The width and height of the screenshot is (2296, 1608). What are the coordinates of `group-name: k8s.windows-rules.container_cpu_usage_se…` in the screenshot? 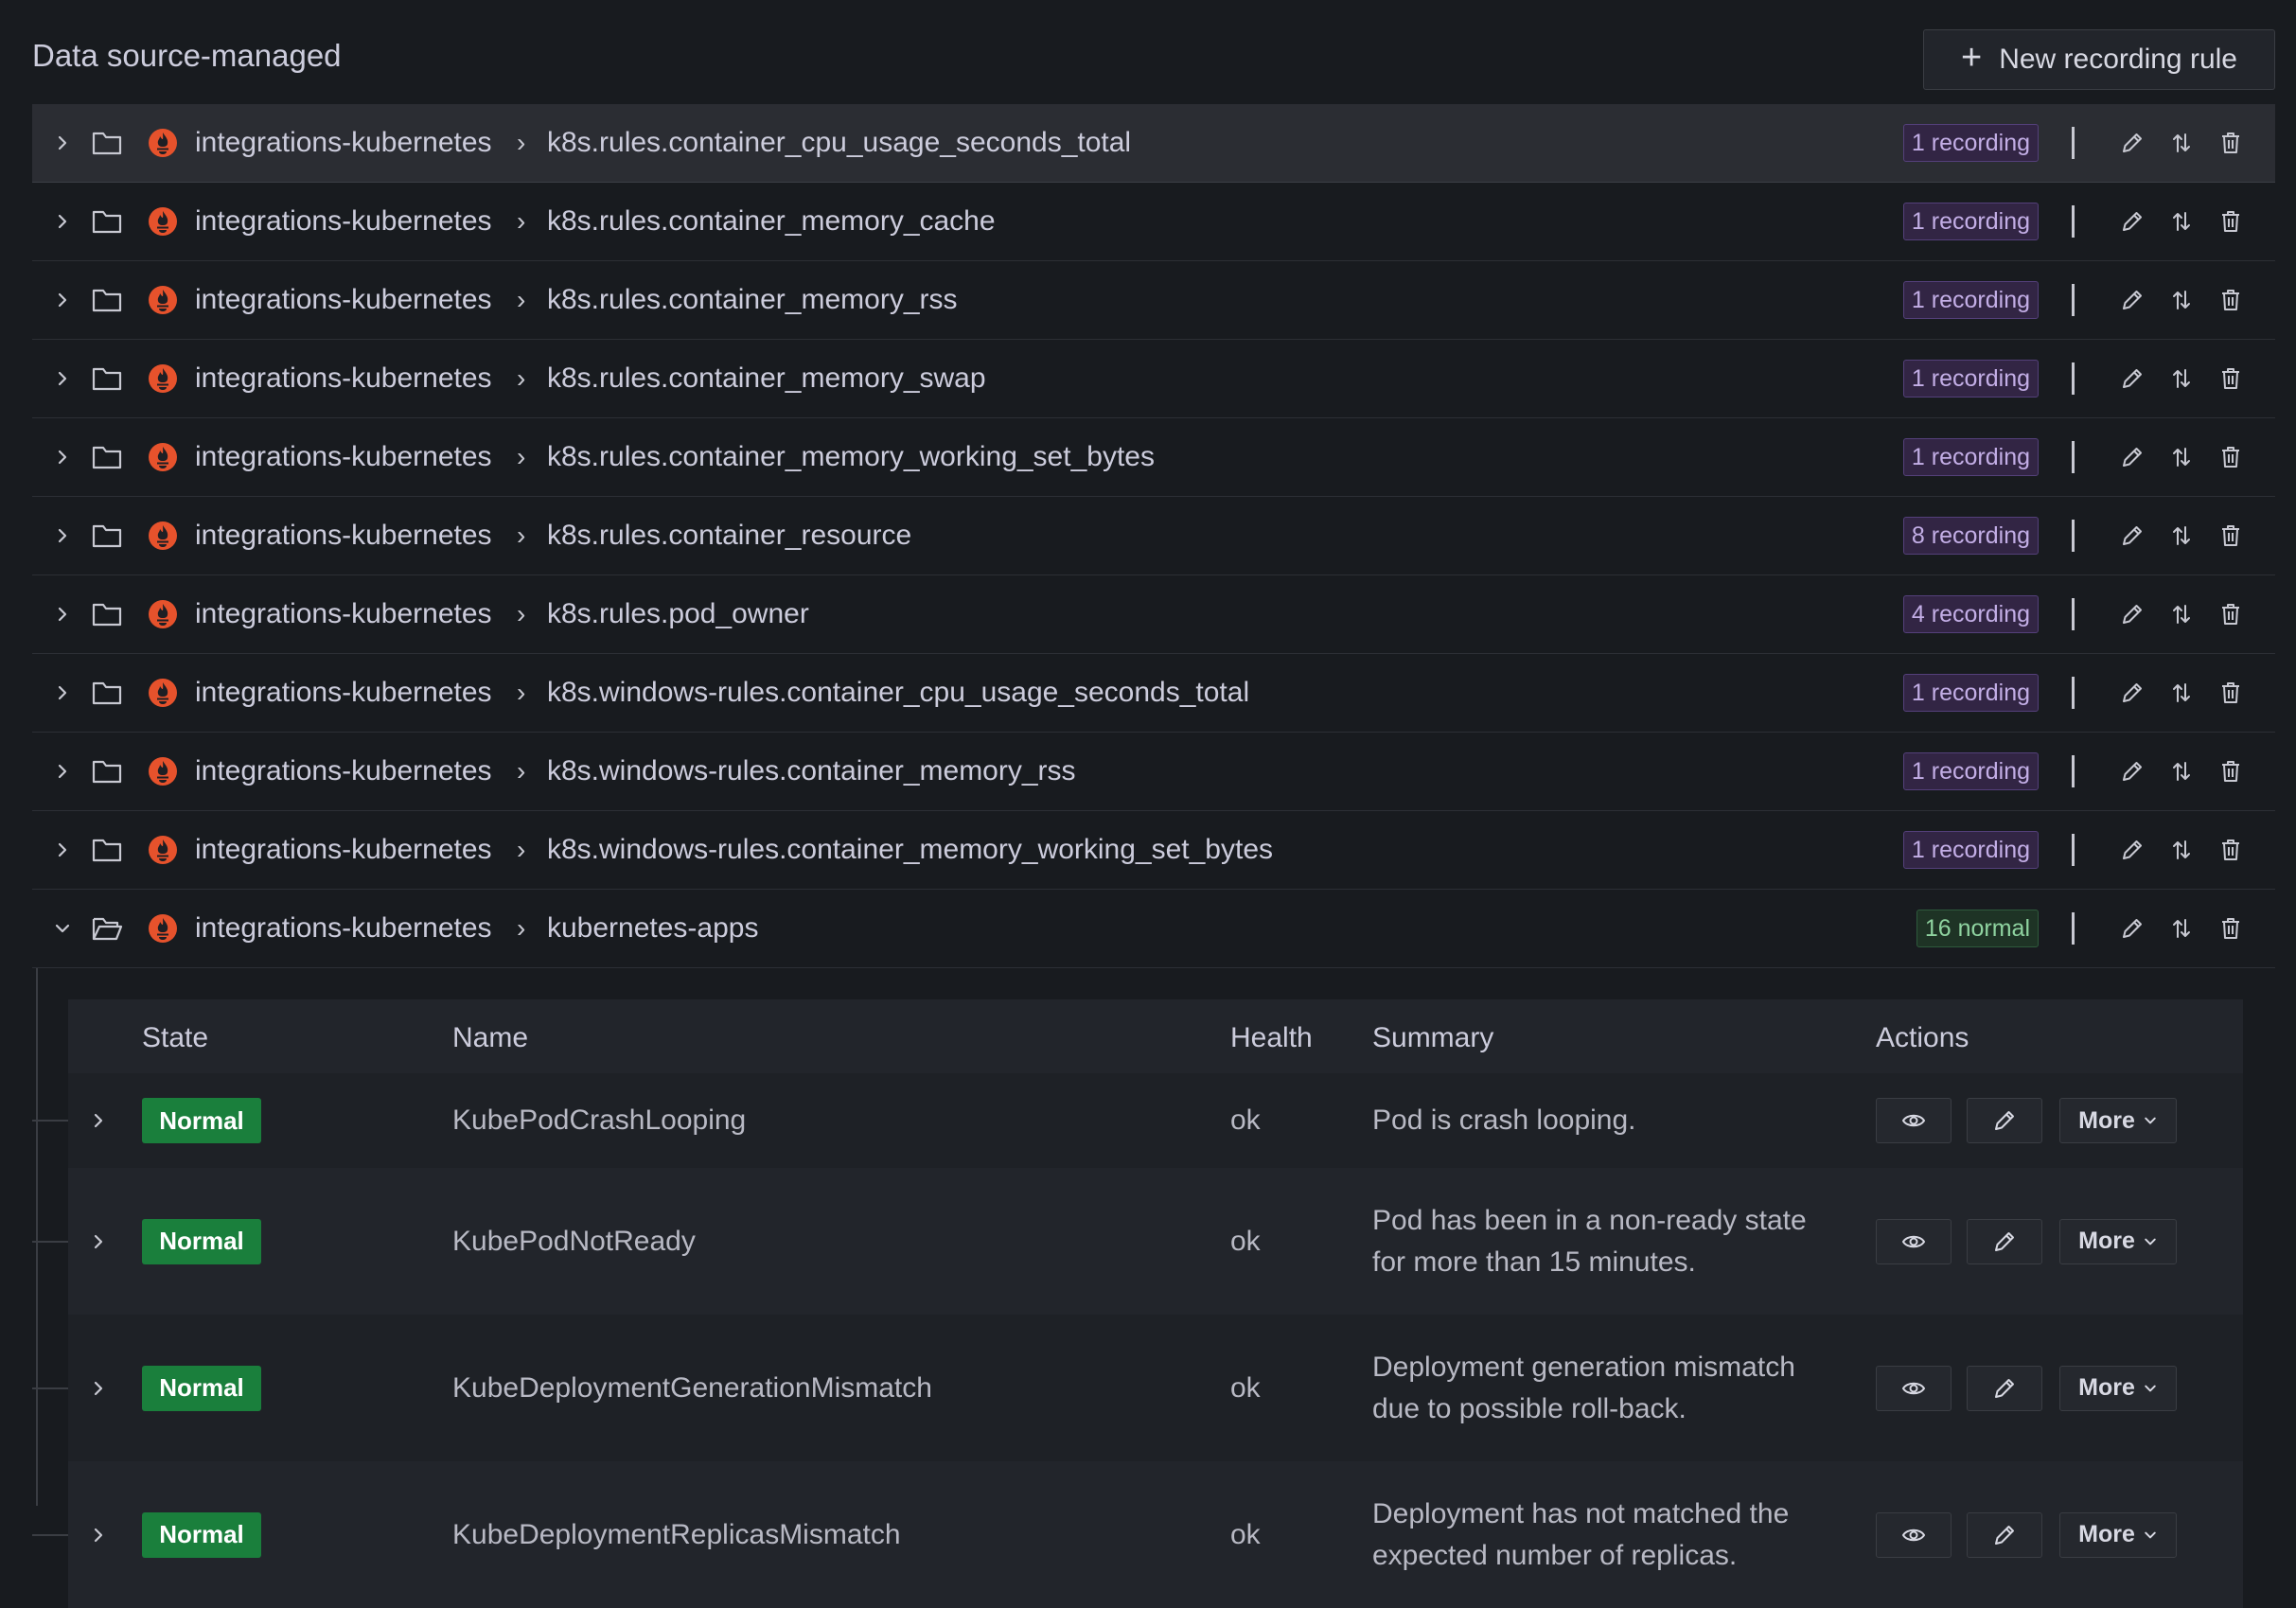 It's located at (898, 692).